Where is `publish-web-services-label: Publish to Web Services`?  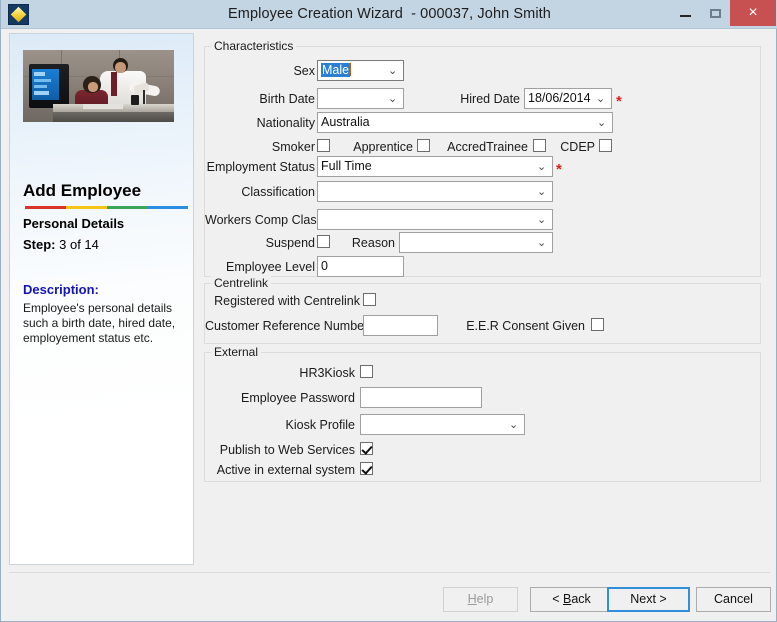 publish-web-services-label: Publish to Web Services is located at coordinates (287, 450).